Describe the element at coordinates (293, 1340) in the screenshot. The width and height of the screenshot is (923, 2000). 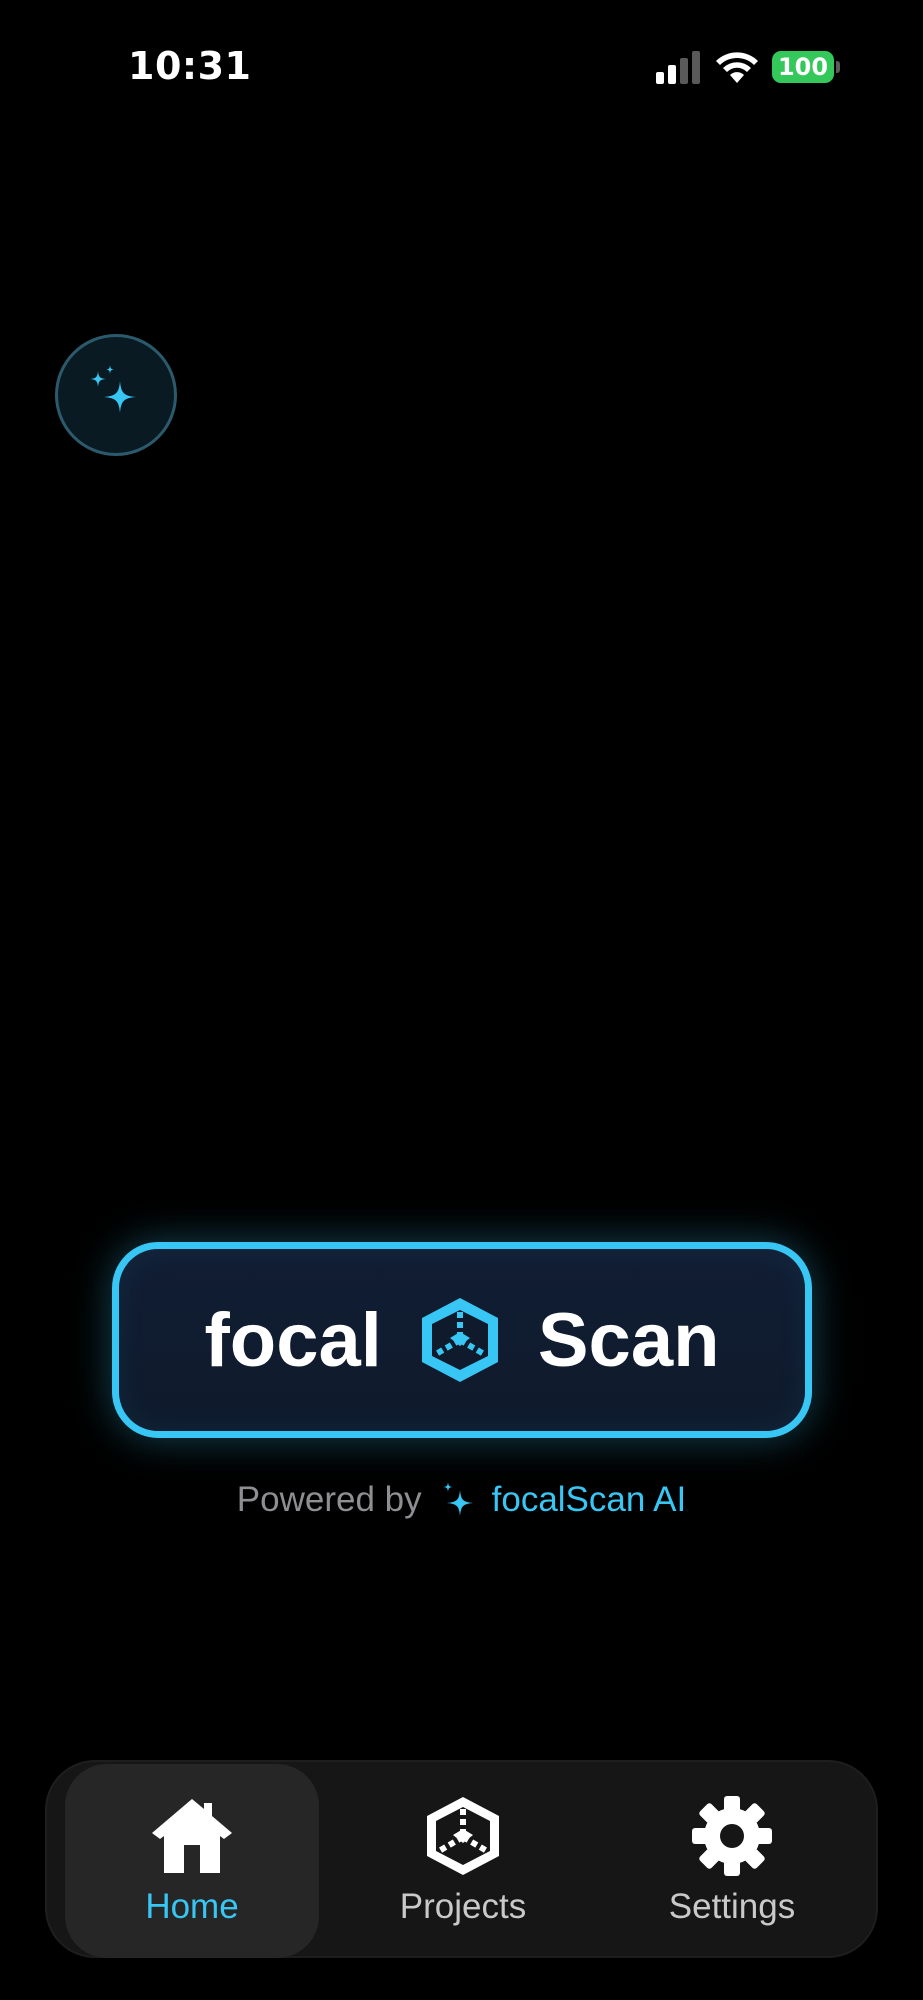
I see `logo-word-focal: focal` at that location.